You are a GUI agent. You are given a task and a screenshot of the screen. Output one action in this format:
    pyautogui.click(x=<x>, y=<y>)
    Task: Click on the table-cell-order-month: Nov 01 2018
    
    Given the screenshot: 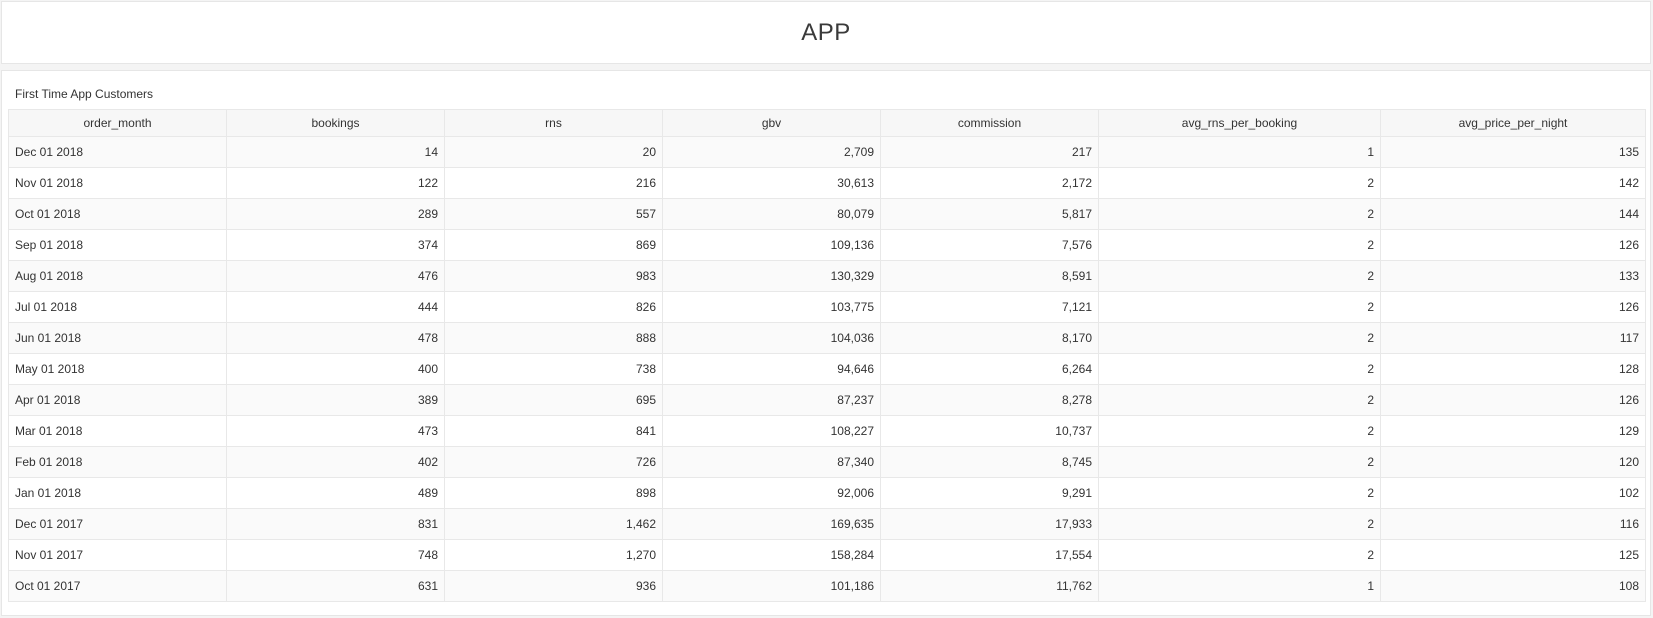 What is the action you would take?
    pyautogui.click(x=117, y=183)
    